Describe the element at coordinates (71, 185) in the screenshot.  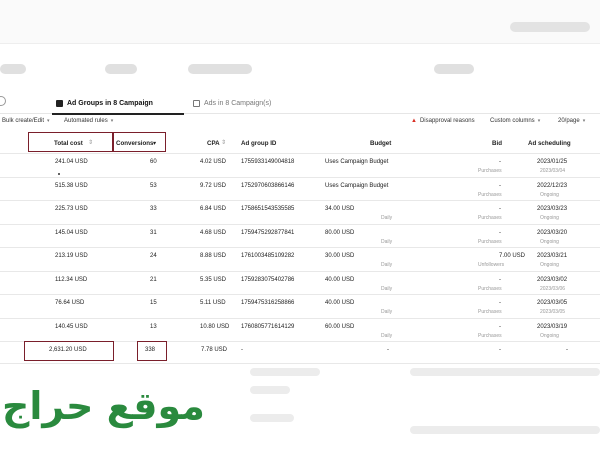
I see `cell-total-cost: 515.38 USD` at that location.